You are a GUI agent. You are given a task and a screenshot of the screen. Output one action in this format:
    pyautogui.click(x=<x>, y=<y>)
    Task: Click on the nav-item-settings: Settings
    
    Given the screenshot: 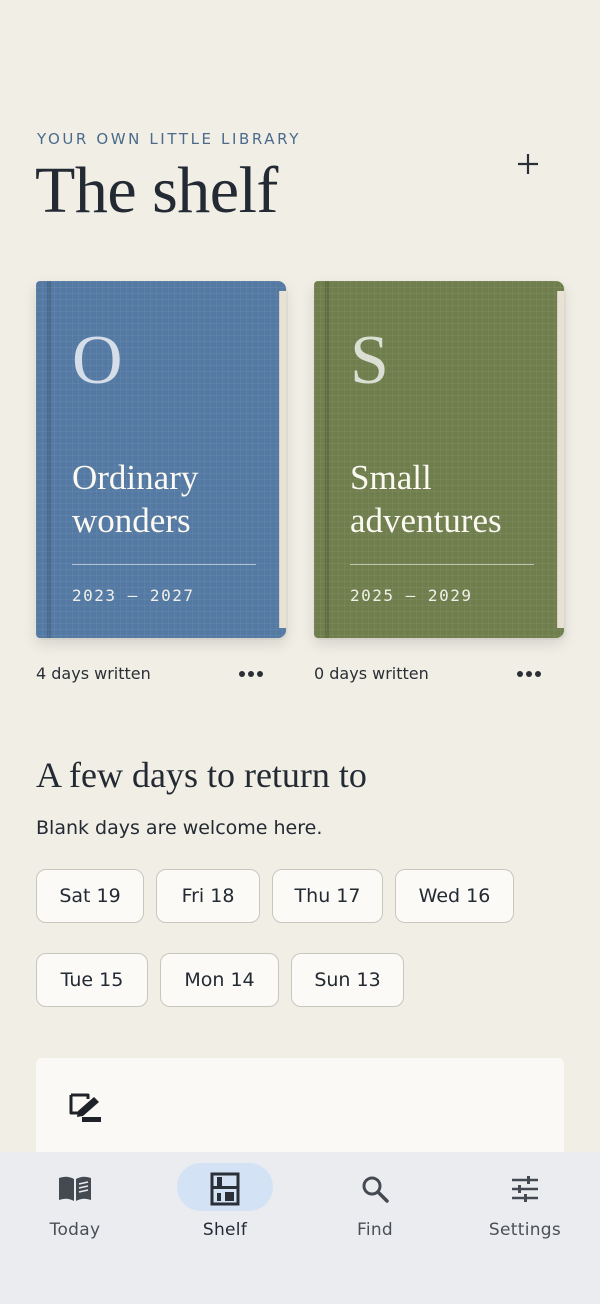 What is the action you would take?
    pyautogui.click(x=525, y=1207)
    